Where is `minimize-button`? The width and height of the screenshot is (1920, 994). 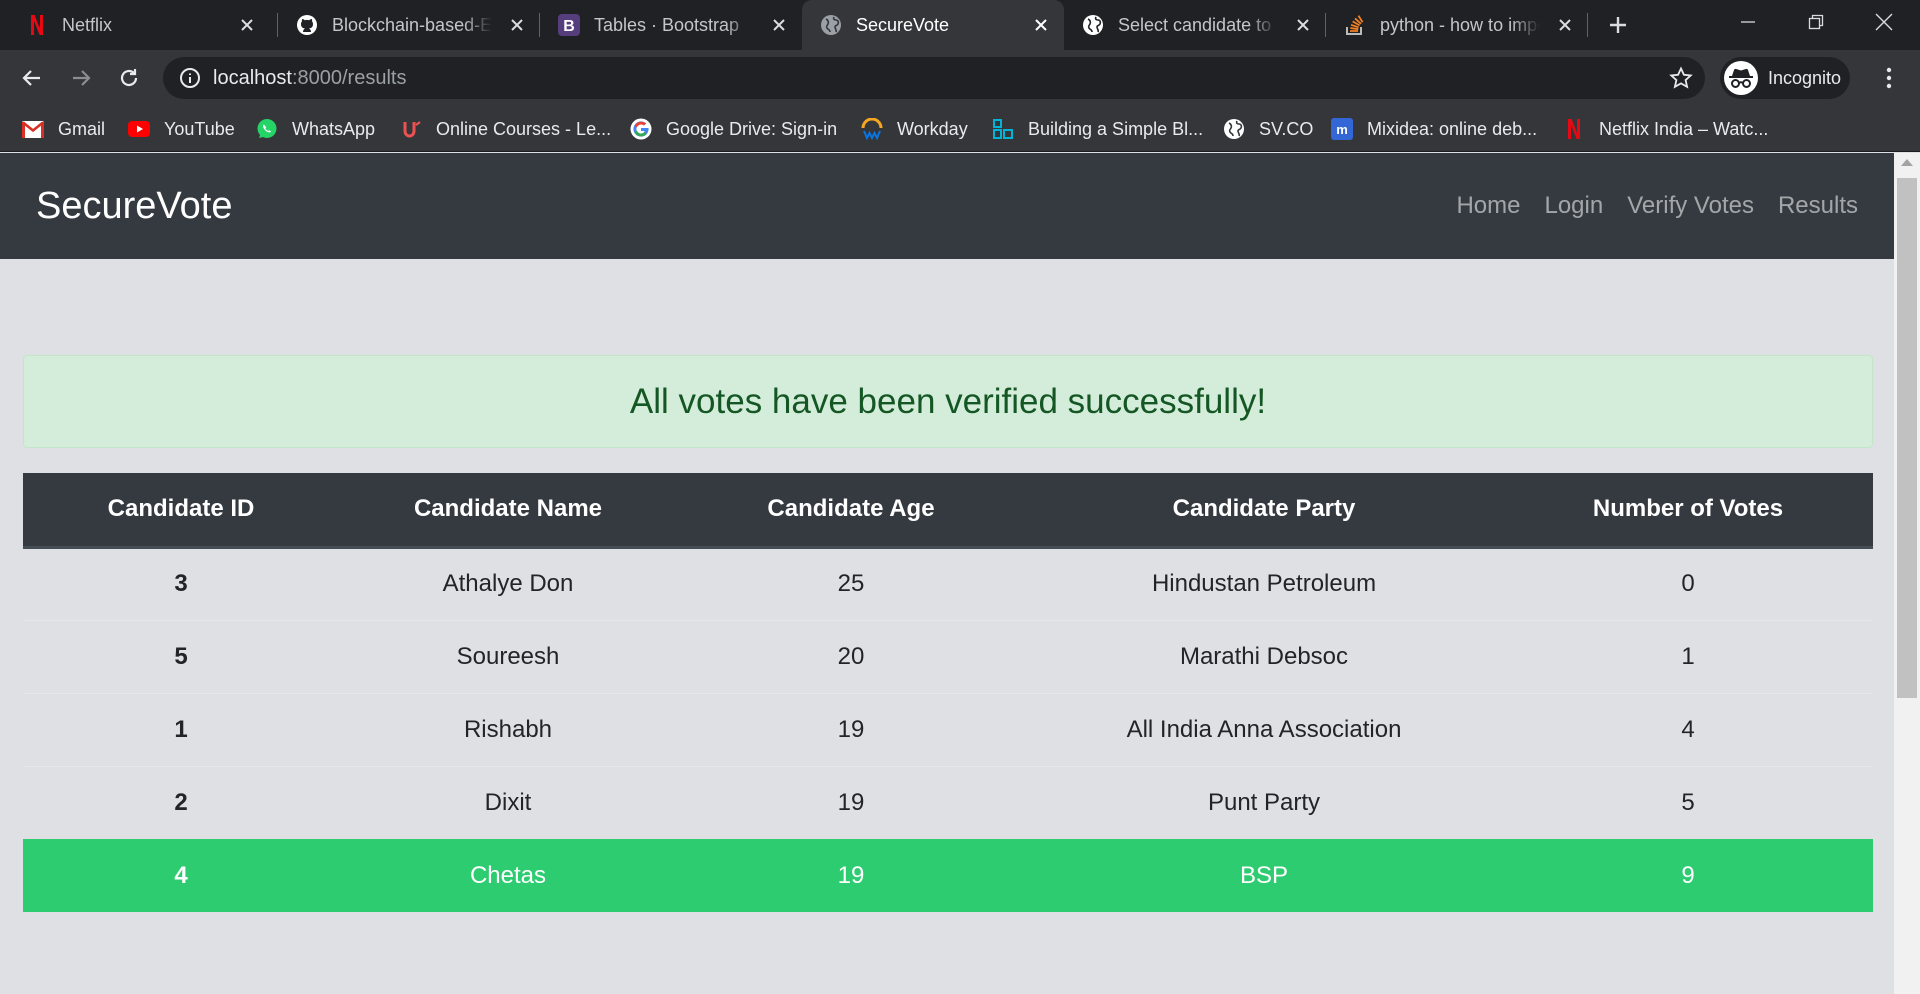 minimize-button is located at coordinates (1748, 22).